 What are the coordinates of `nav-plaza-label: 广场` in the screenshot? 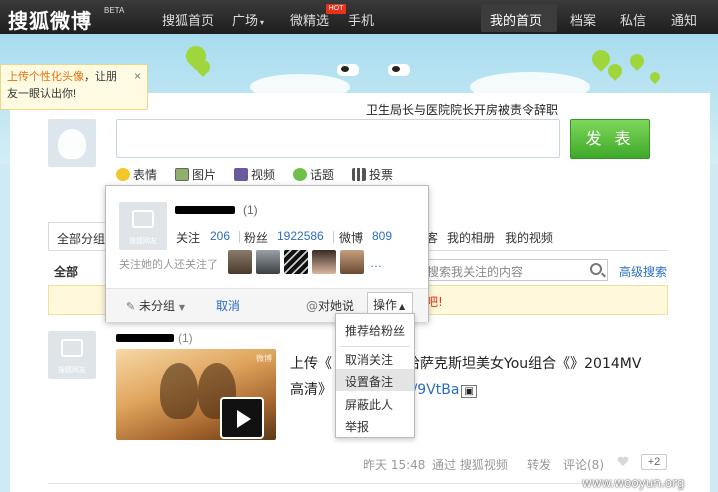 It's located at (245, 21).